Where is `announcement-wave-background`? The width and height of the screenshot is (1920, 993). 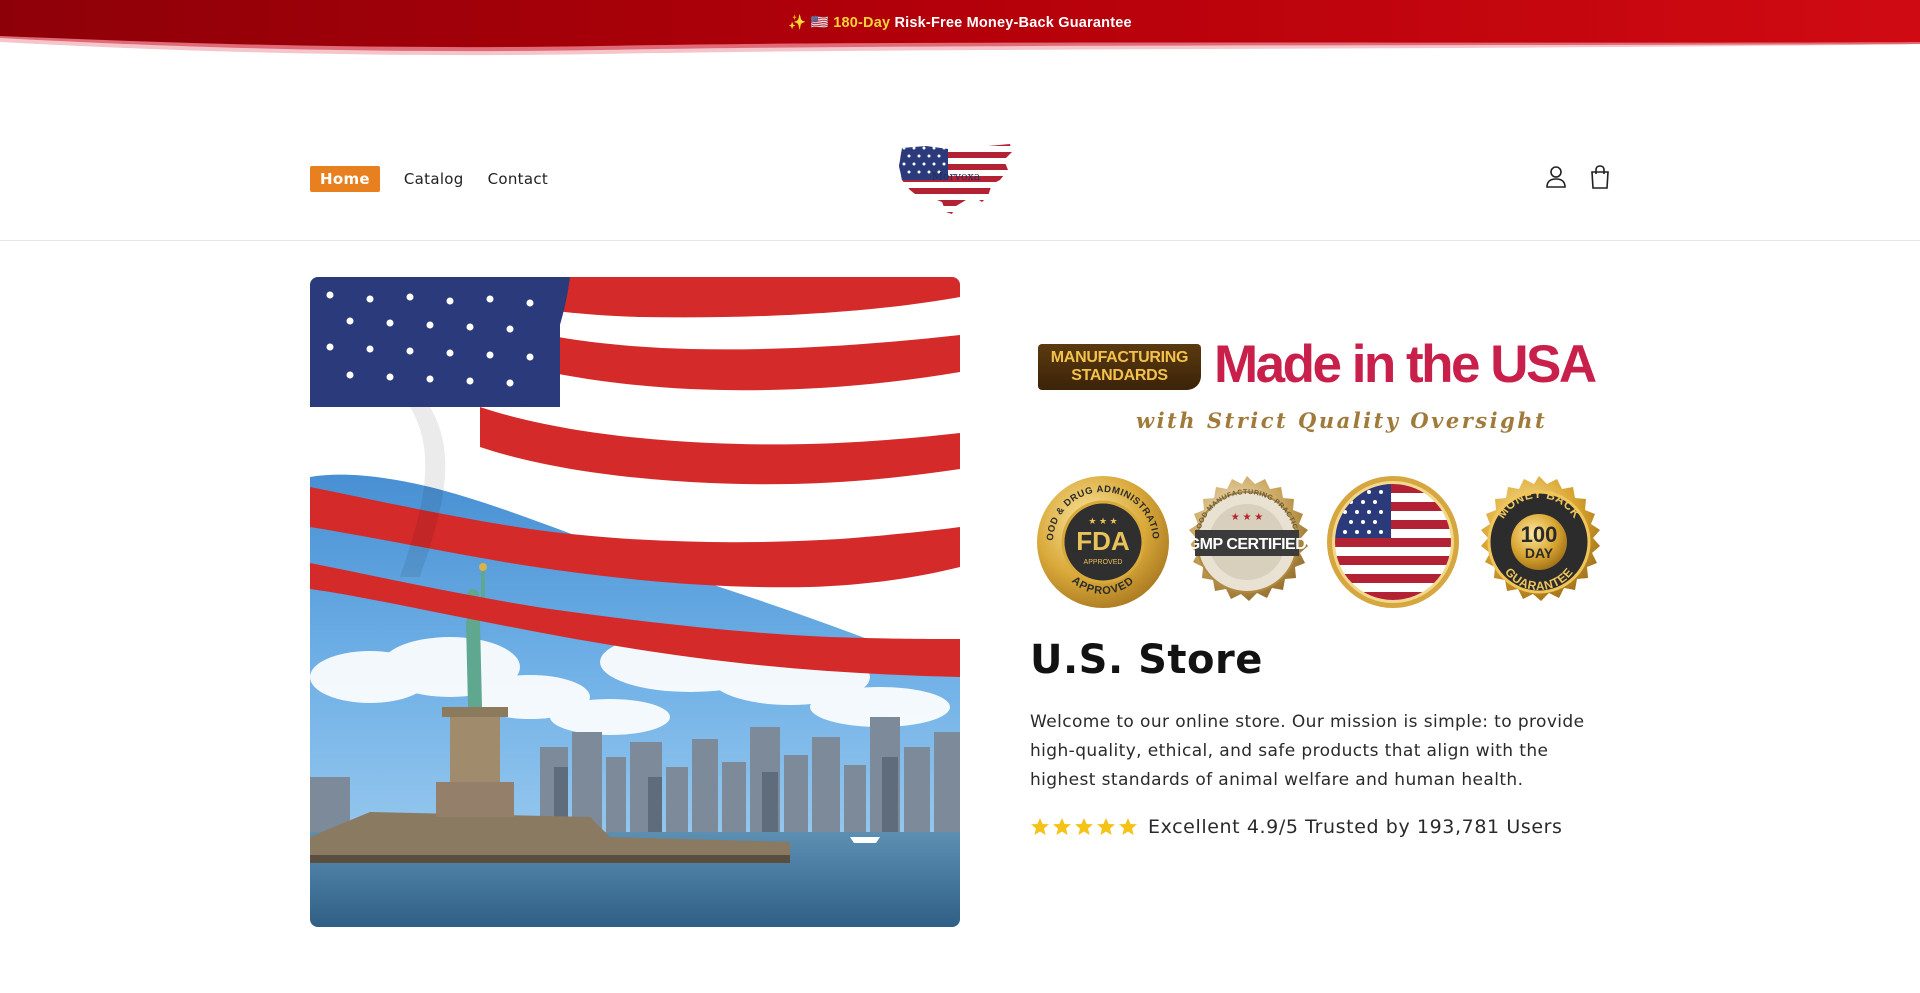
announcement-wave-background is located at coordinates (960, 28).